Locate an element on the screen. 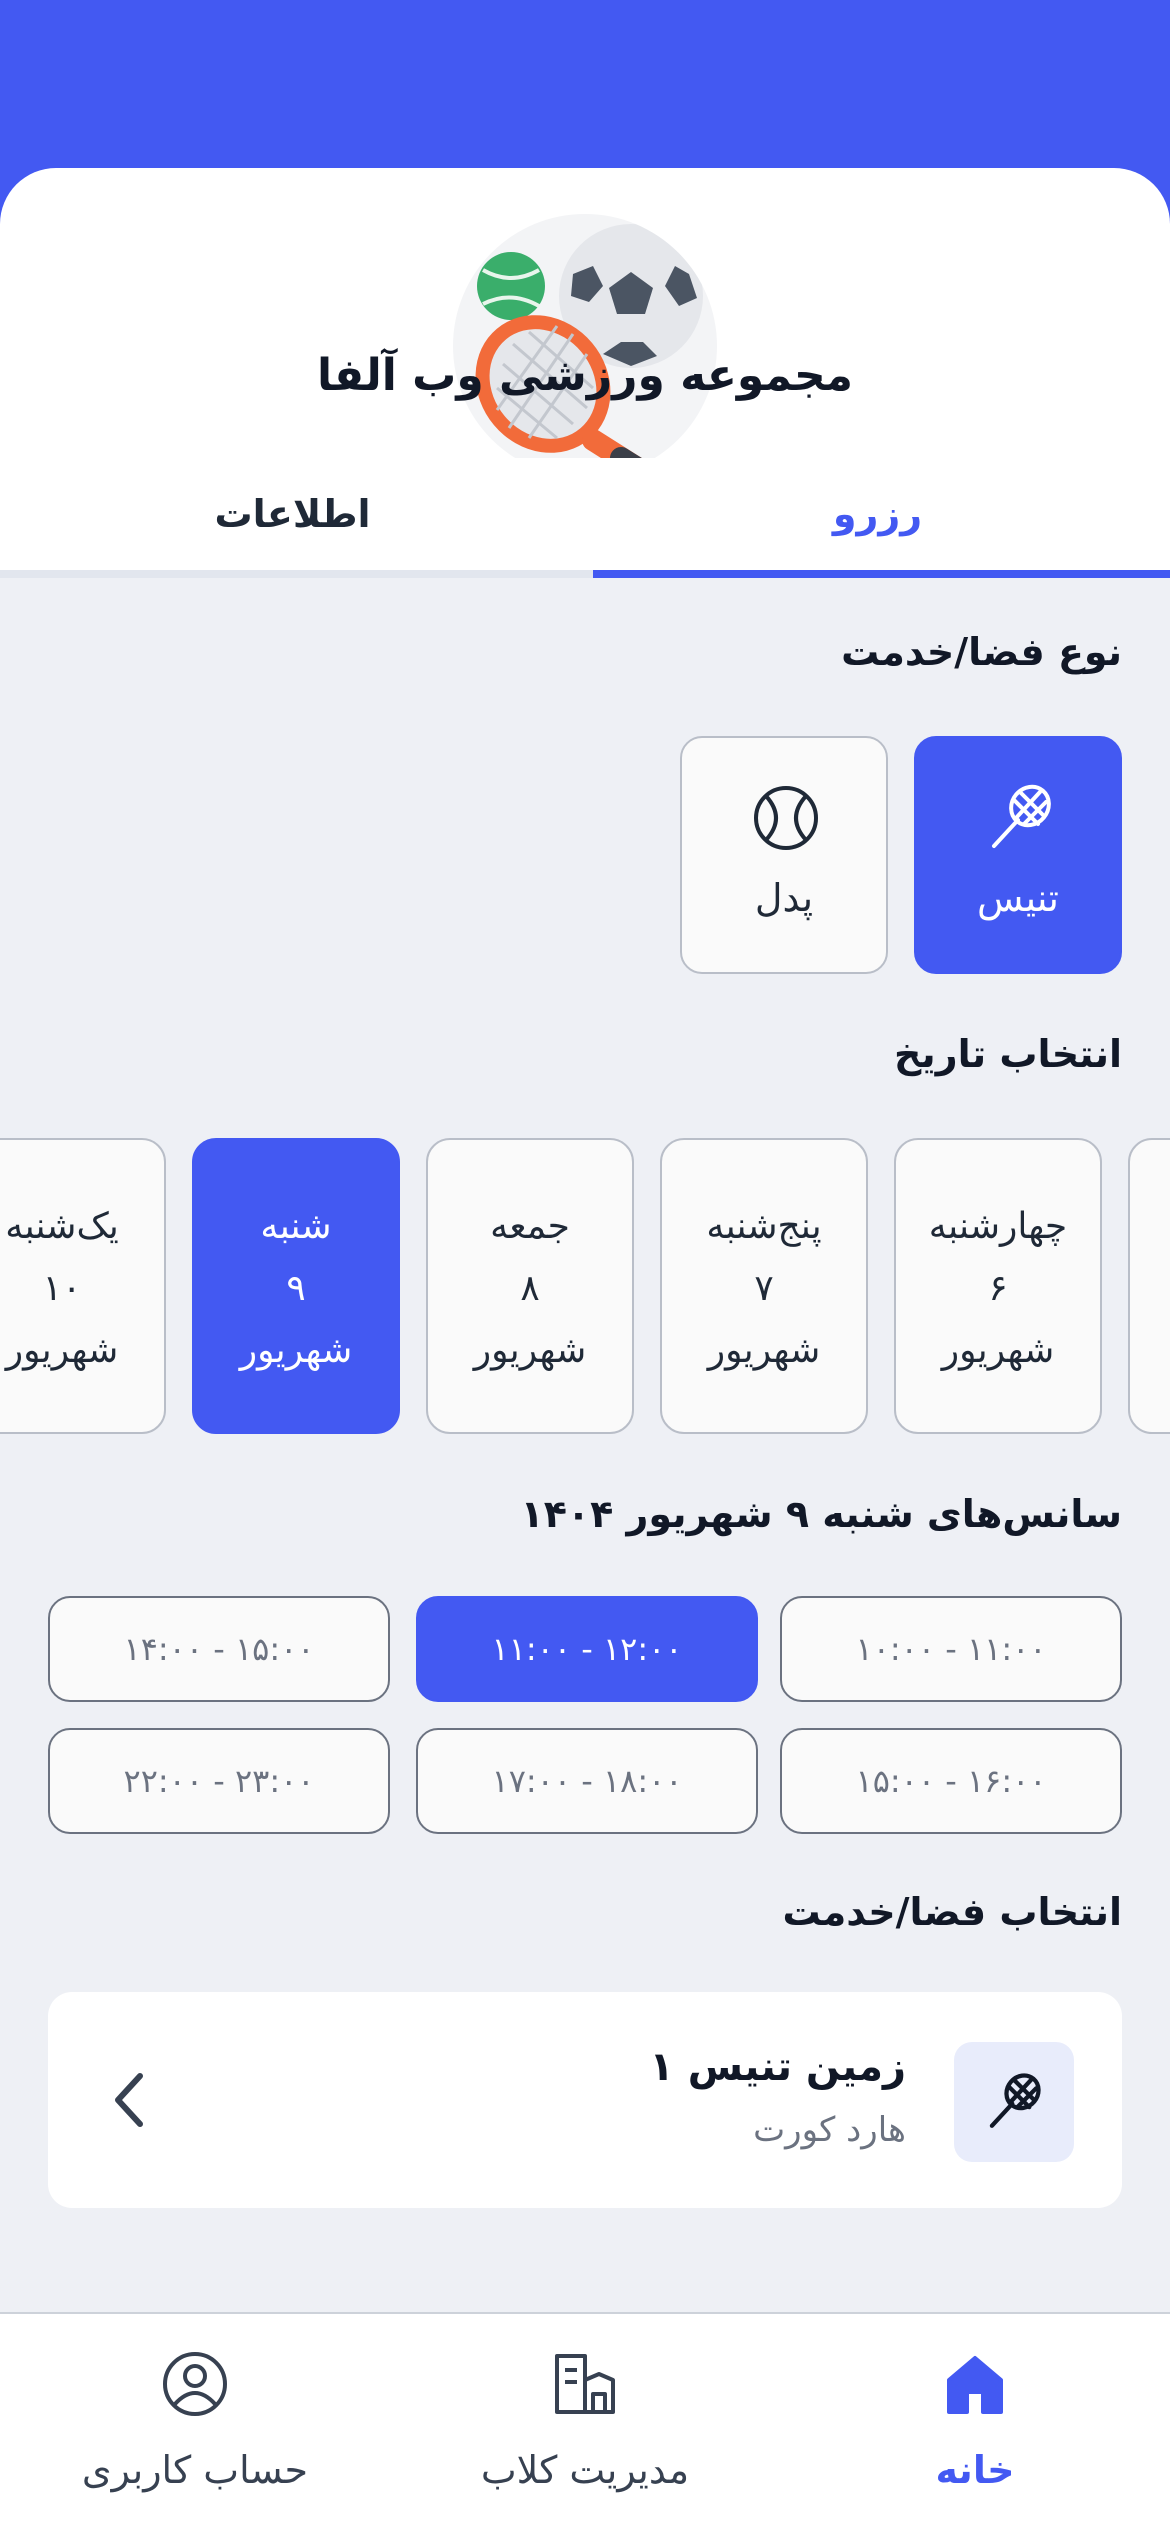  service-card-padel: پدل is located at coordinates (784, 855).